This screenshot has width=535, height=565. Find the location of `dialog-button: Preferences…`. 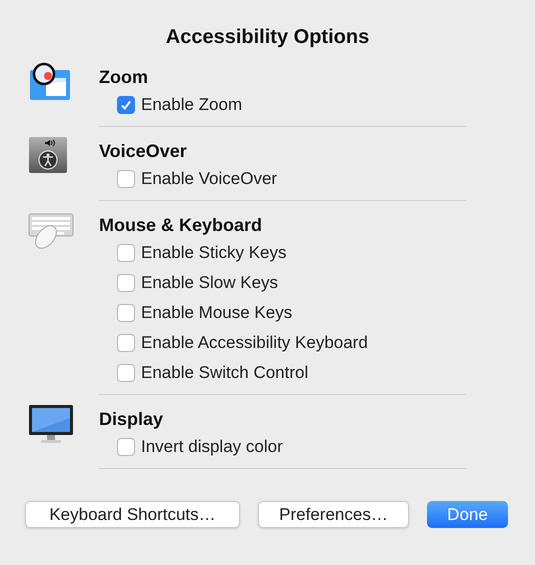

dialog-button: Preferences… is located at coordinates (333, 514).